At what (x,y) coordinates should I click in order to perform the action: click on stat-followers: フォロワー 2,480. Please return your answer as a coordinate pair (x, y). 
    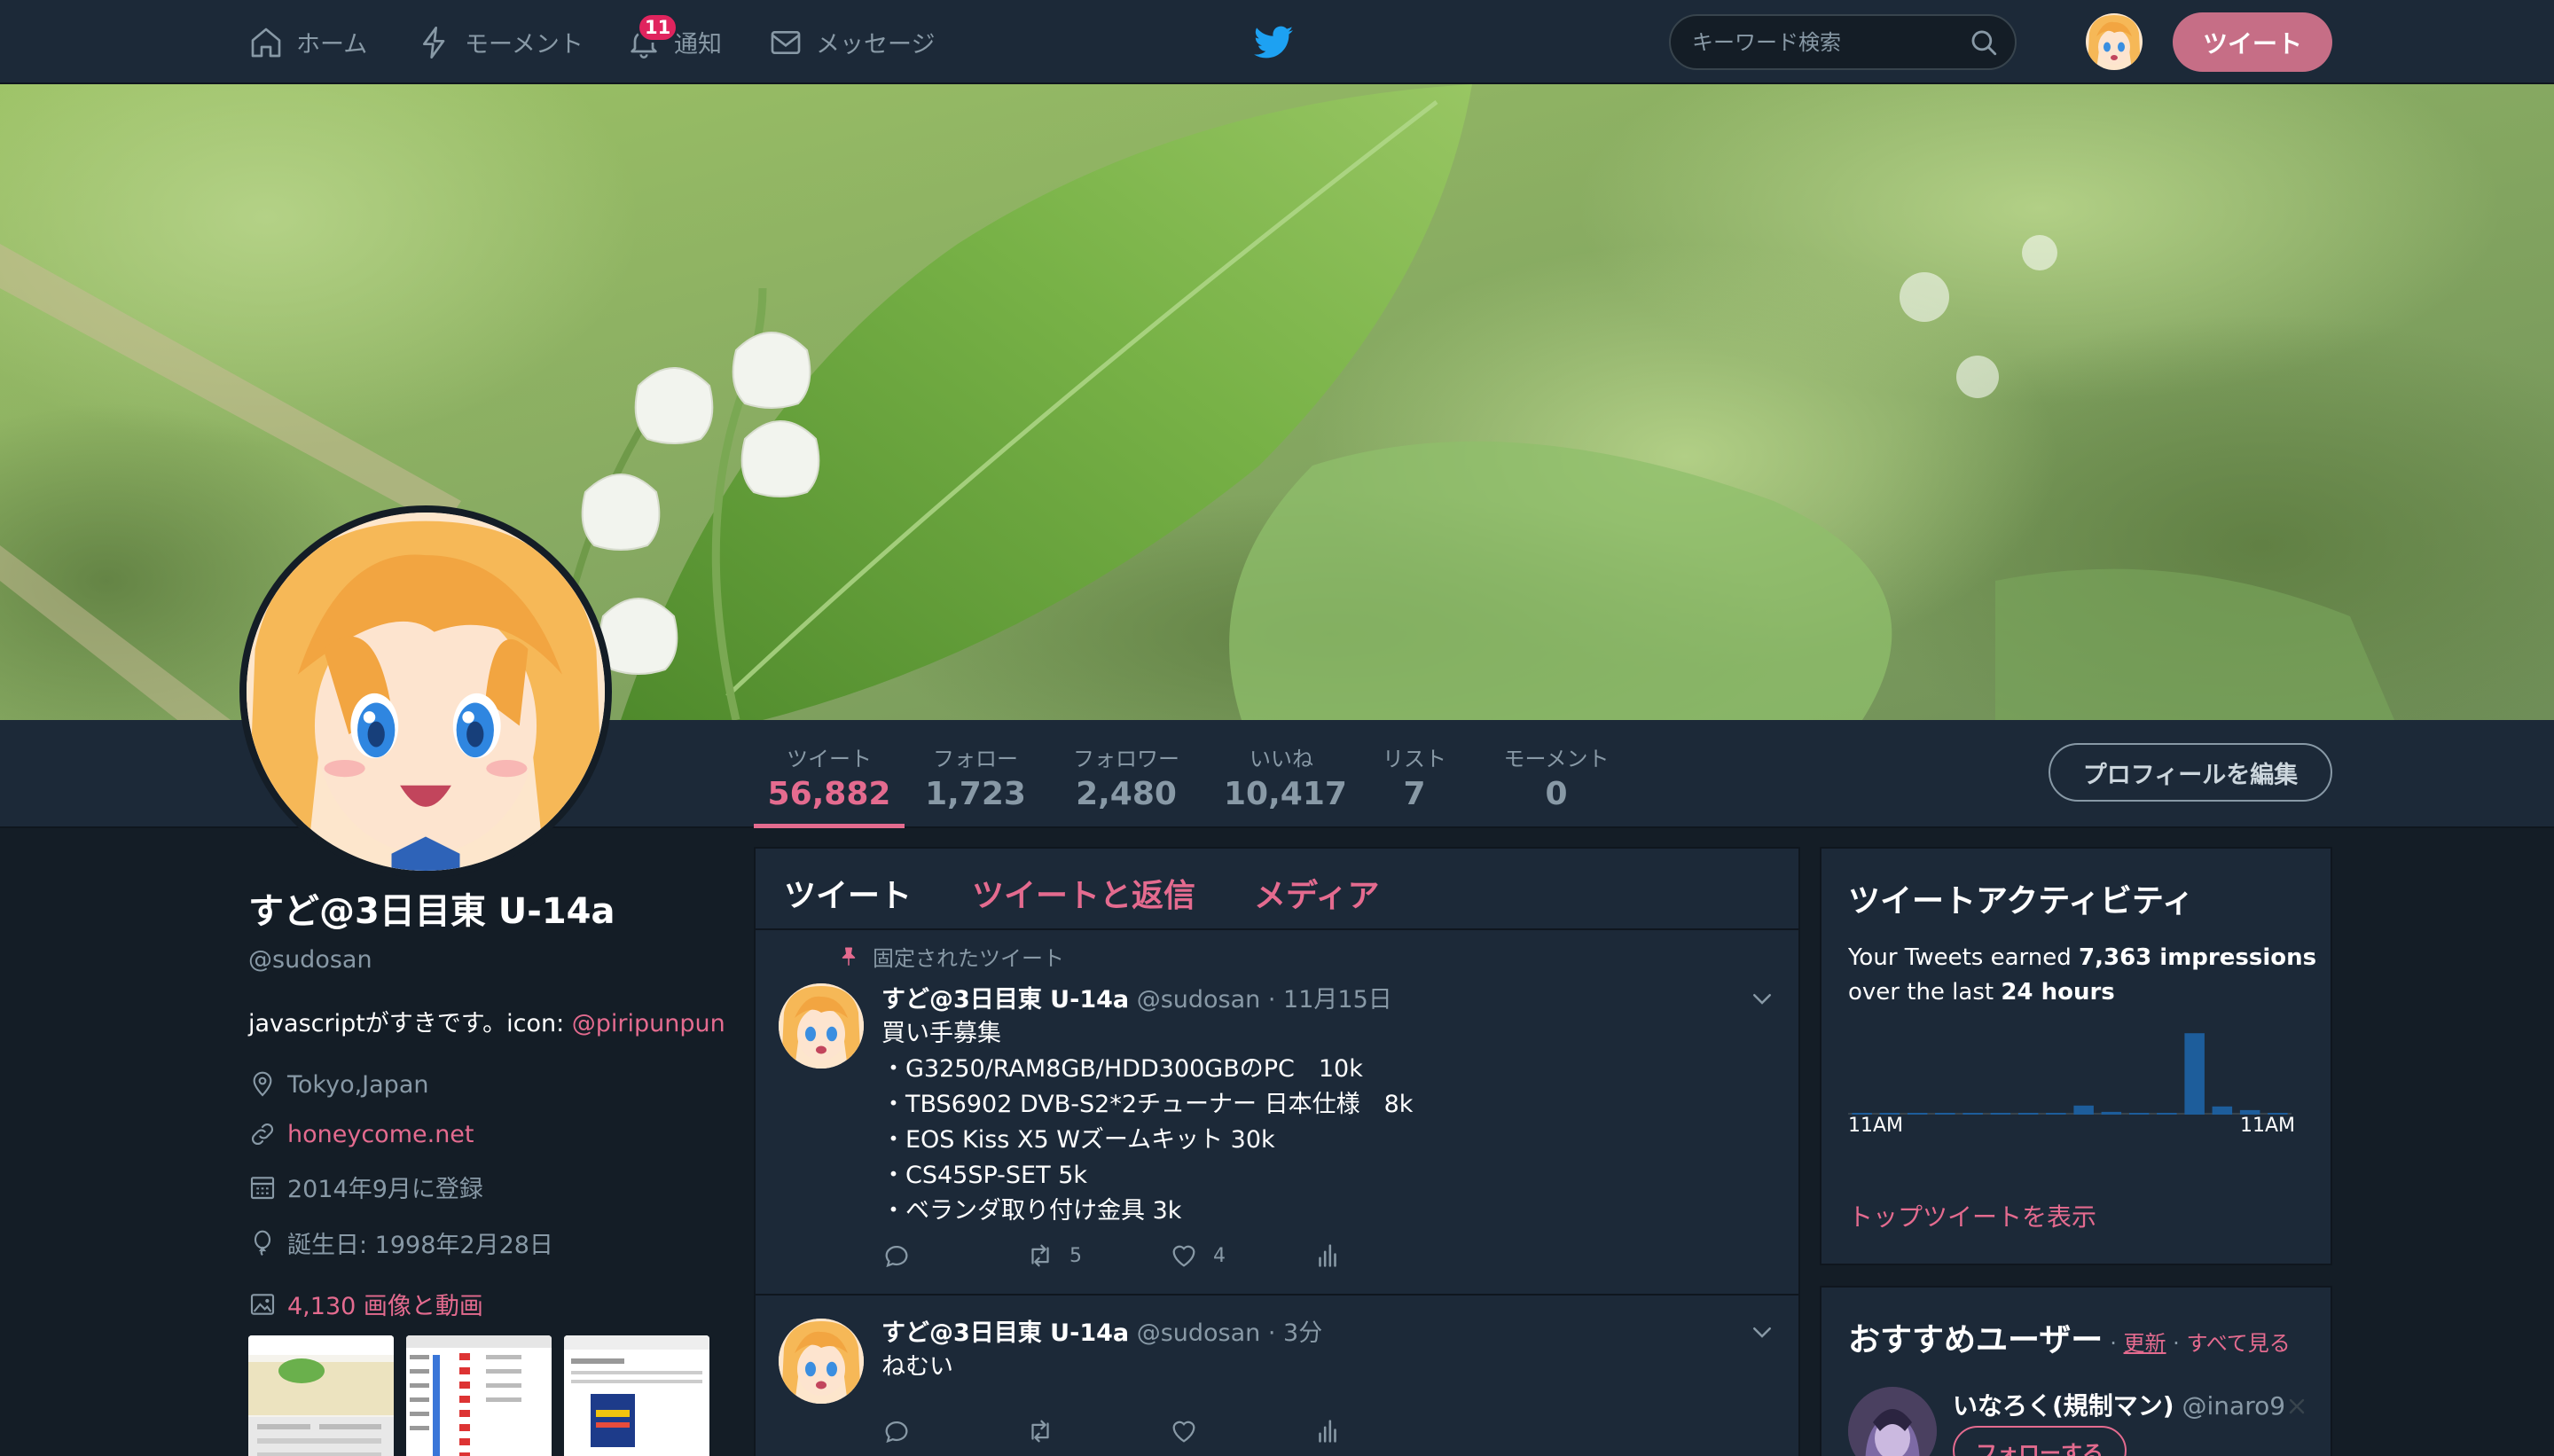
    Looking at the image, I should click on (1126, 784).